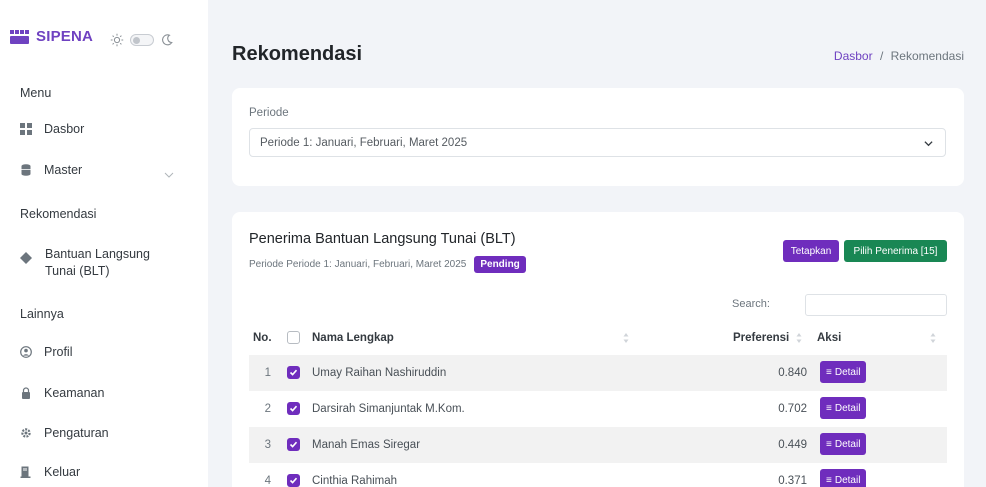 Image resolution: width=986 pixels, height=487 pixels. What do you see at coordinates (26, 258) in the screenshot?
I see `diamond-icon` at bounding box center [26, 258].